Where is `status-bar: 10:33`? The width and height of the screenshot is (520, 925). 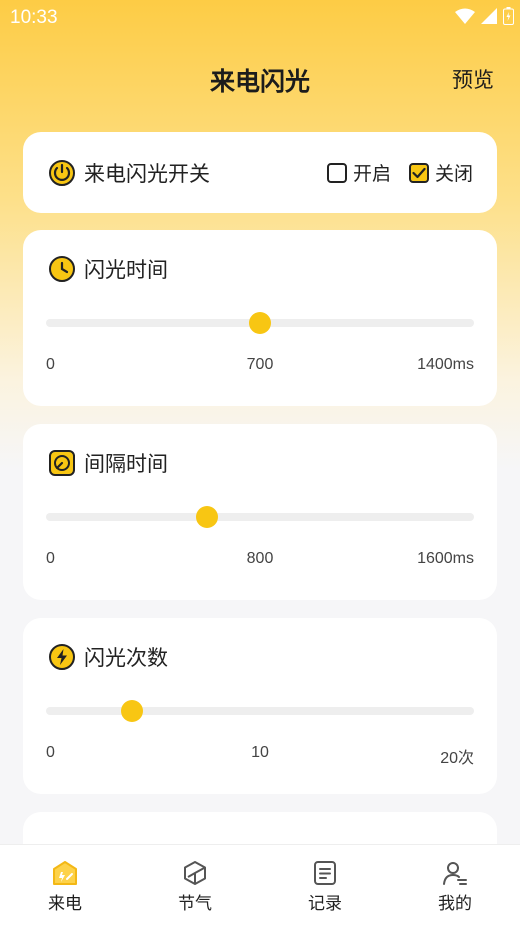 status-bar: 10:33 is located at coordinates (260, 18).